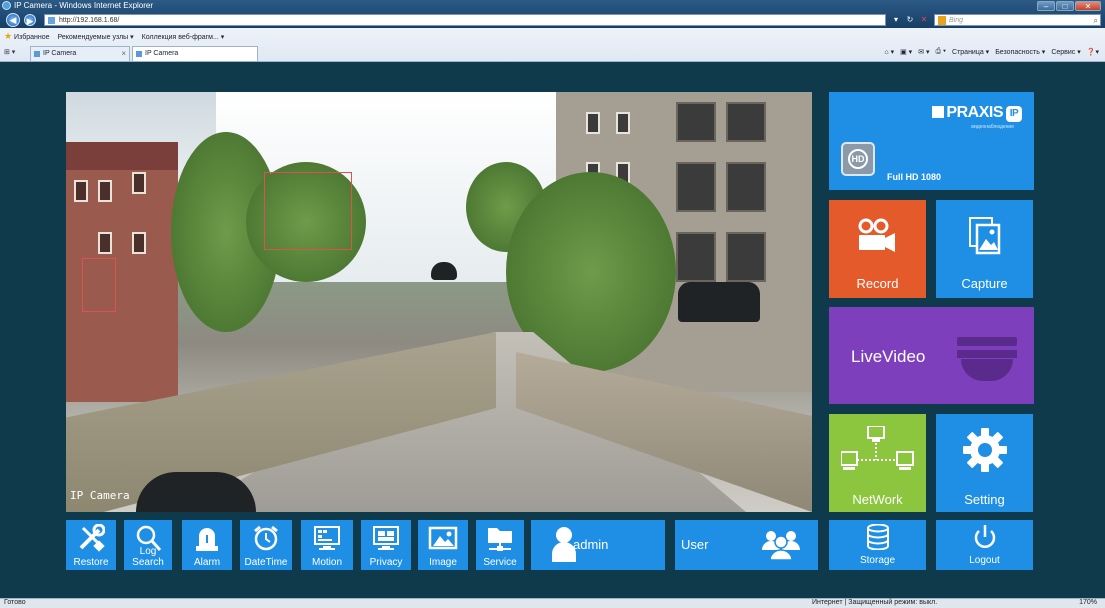  Describe the element at coordinates (877, 249) in the screenshot. I see `record-tile: Record` at that location.